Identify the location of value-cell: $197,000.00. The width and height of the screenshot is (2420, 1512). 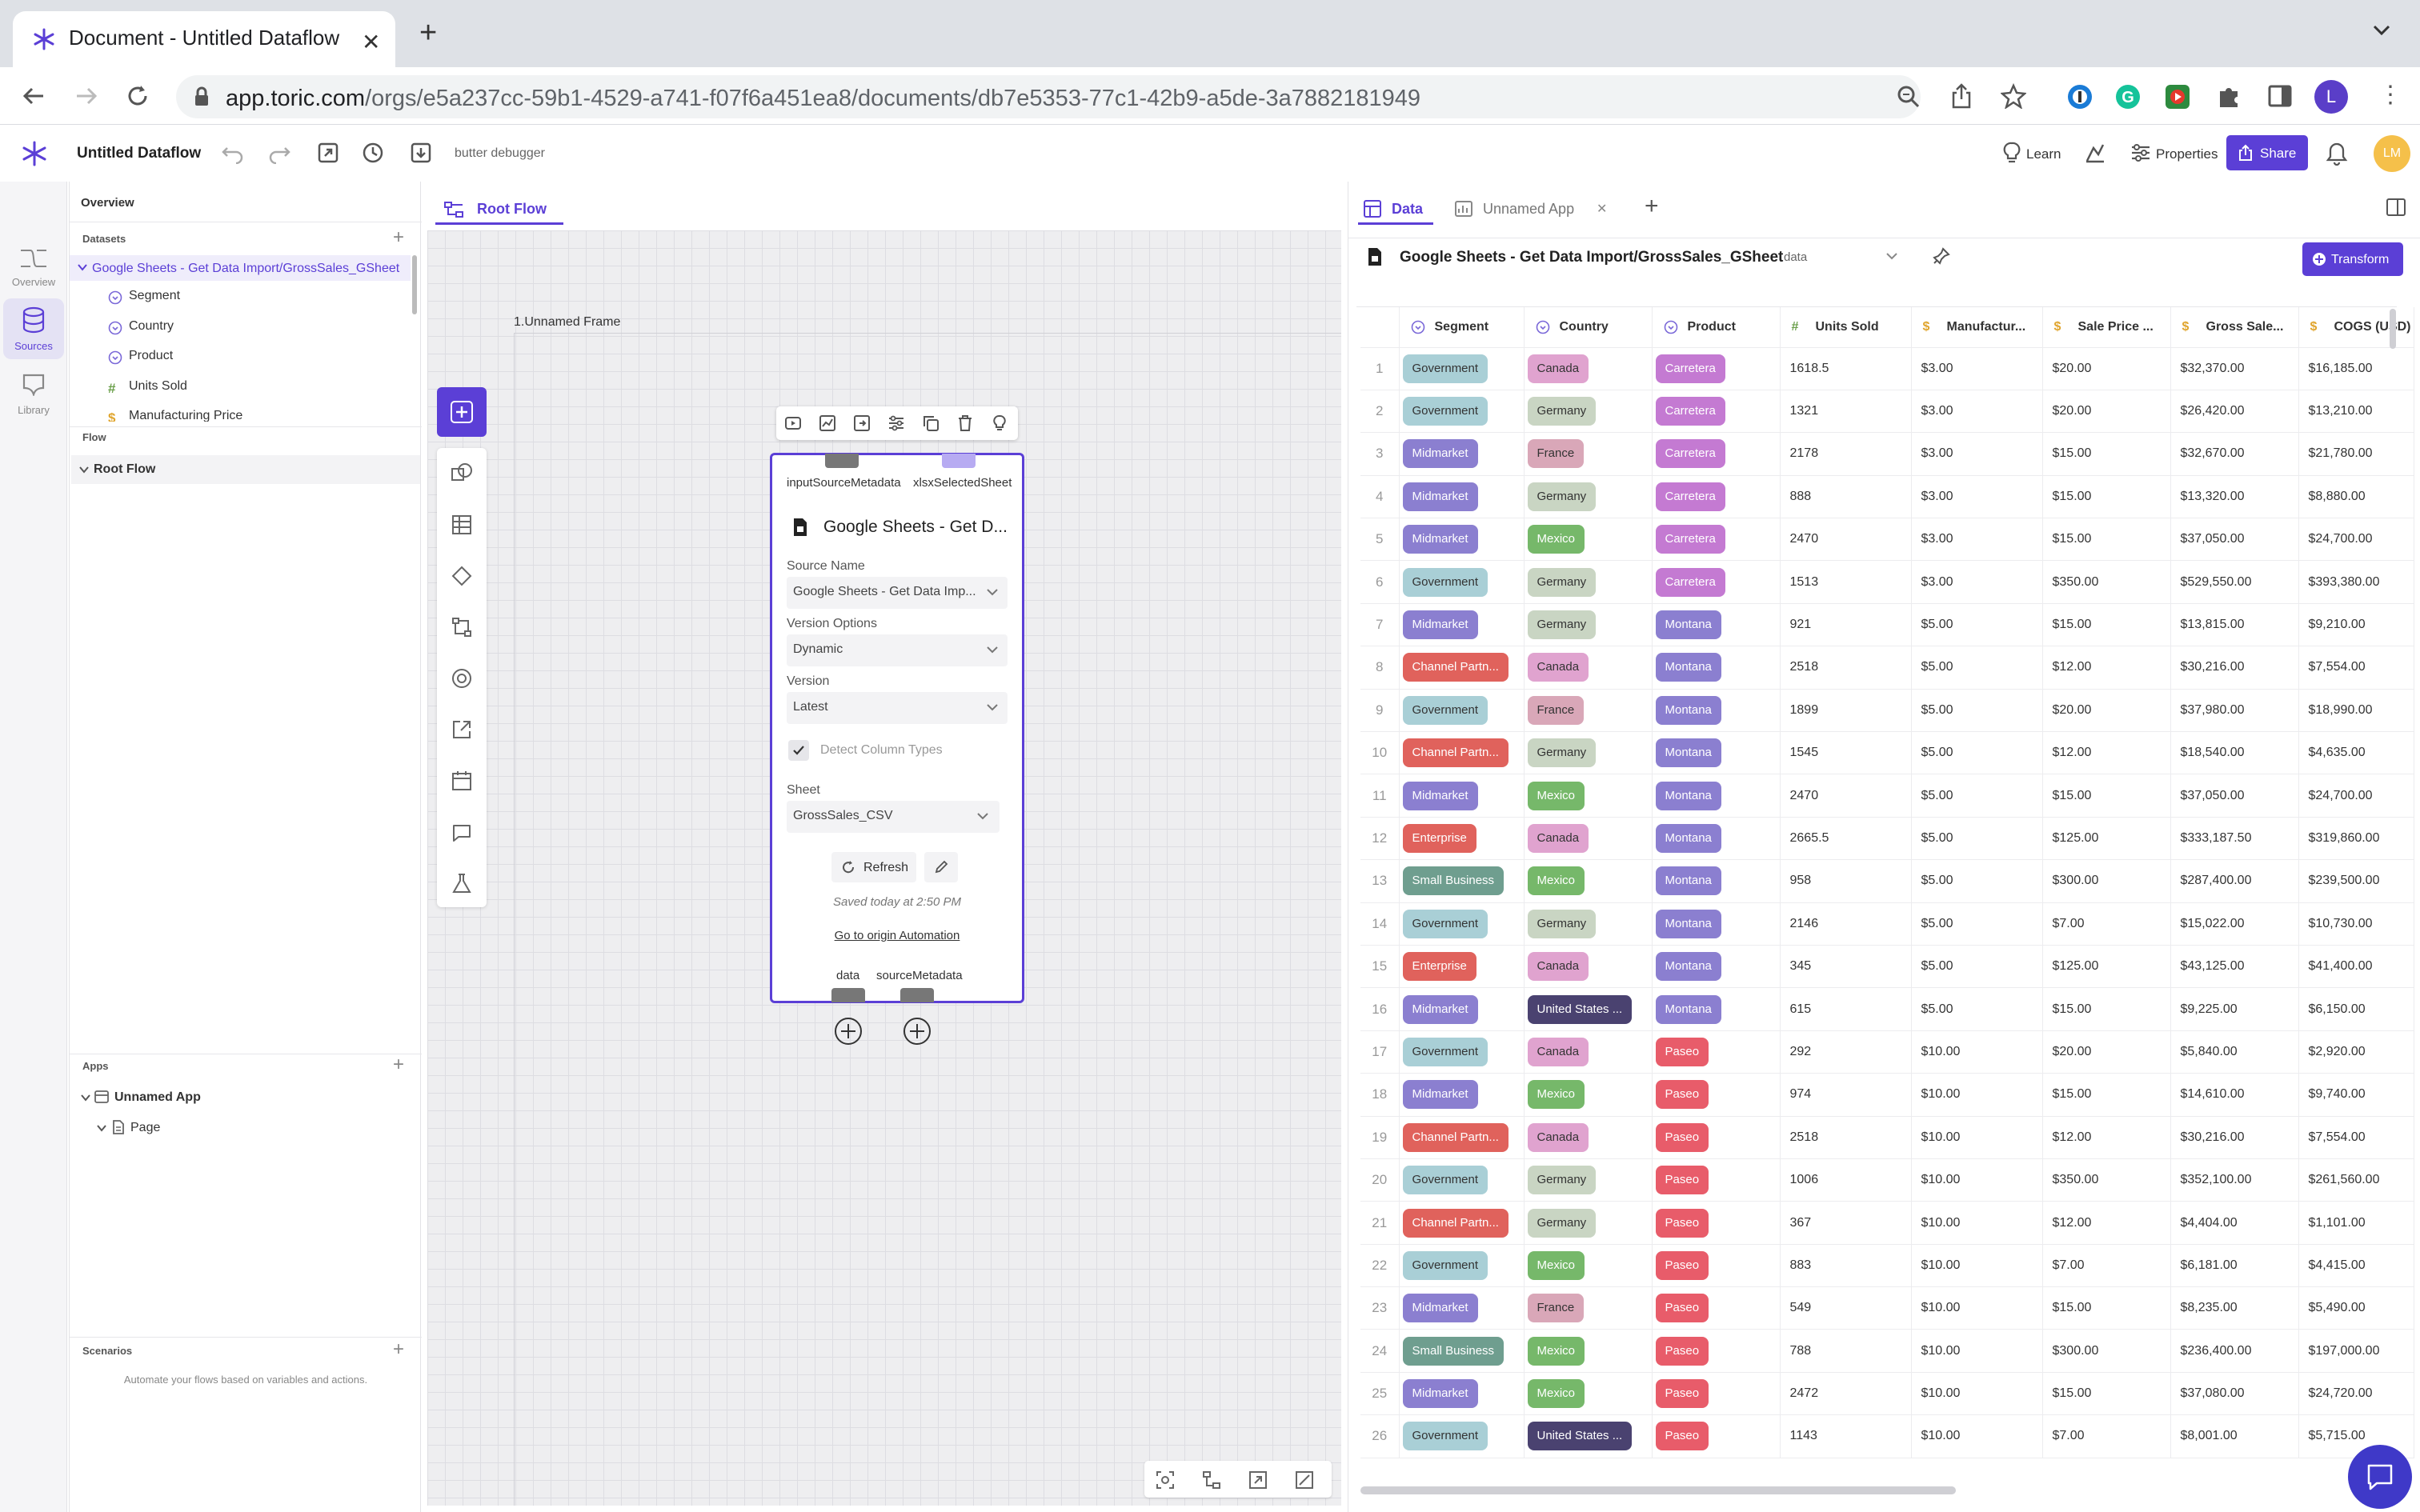
(2356, 1351).